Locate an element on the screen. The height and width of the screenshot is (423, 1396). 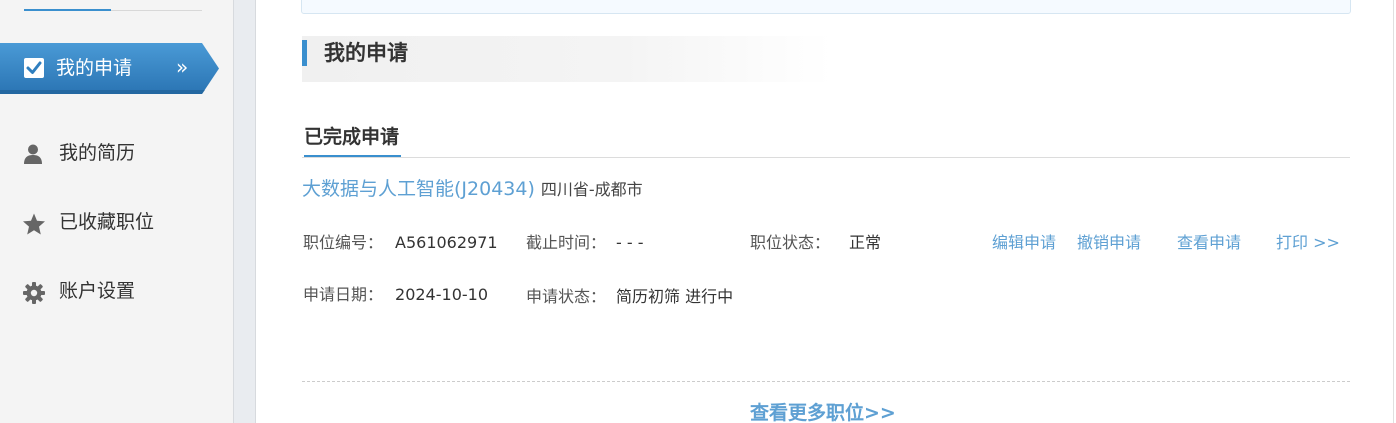
checkbox-icon is located at coordinates (34, 68).